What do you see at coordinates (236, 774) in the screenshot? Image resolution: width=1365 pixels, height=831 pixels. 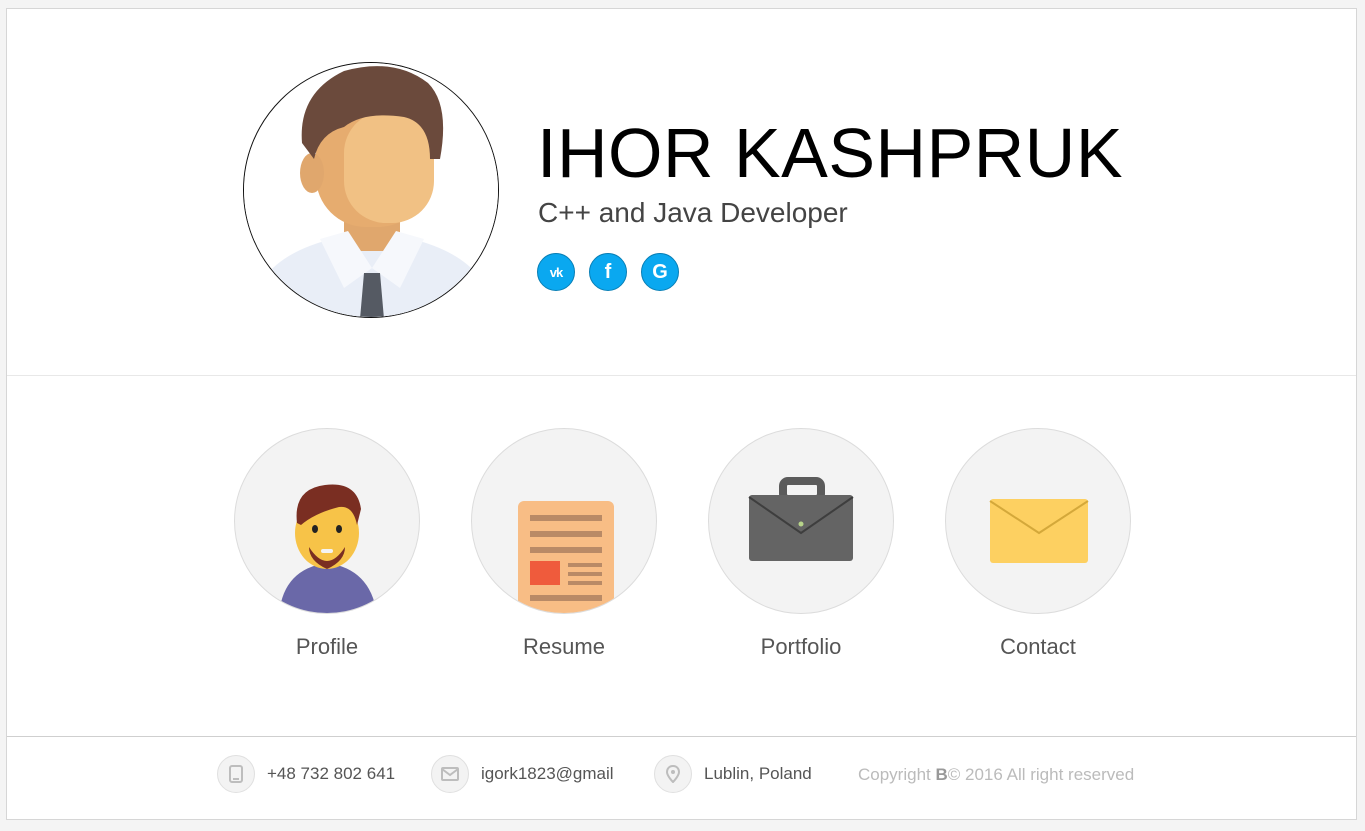 I see `phone-icon` at bounding box center [236, 774].